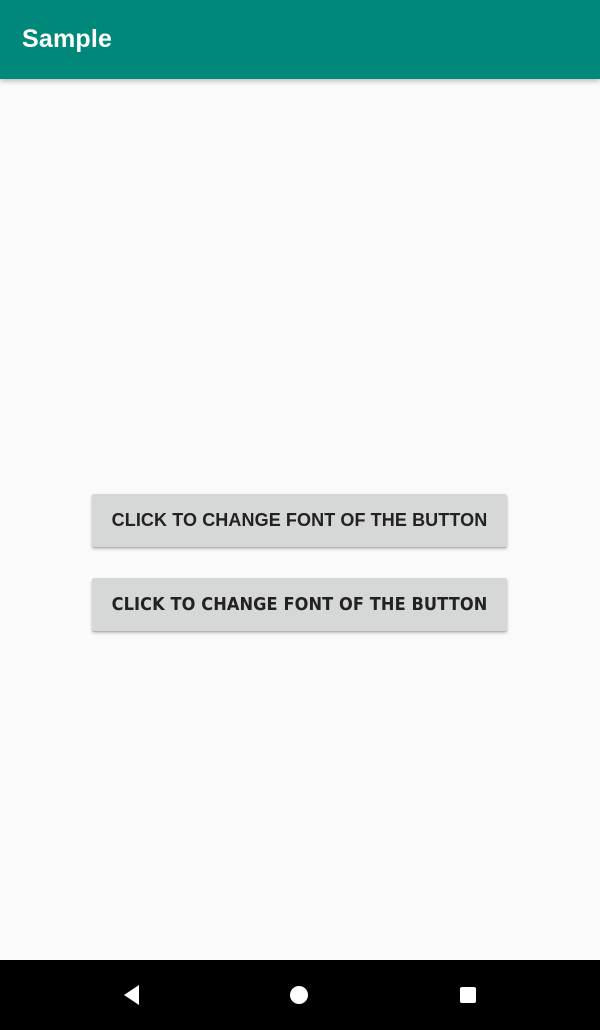  I want to click on app-title: Sample, so click(67, 39).